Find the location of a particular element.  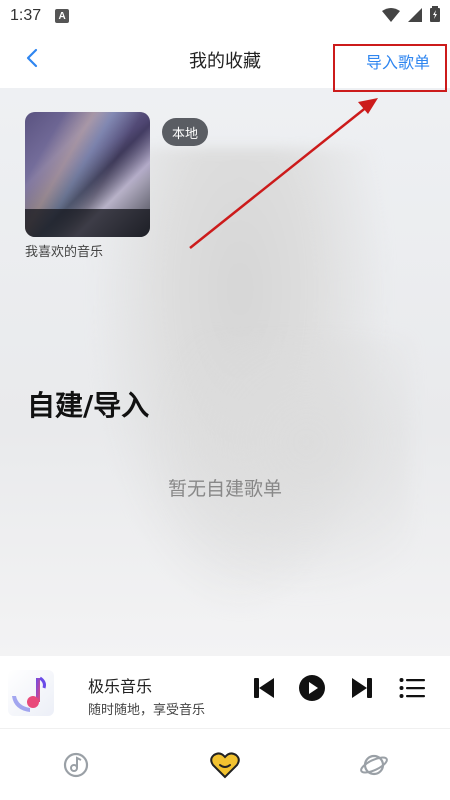

status-time: 1:37 is located at coordinates (26, 15).